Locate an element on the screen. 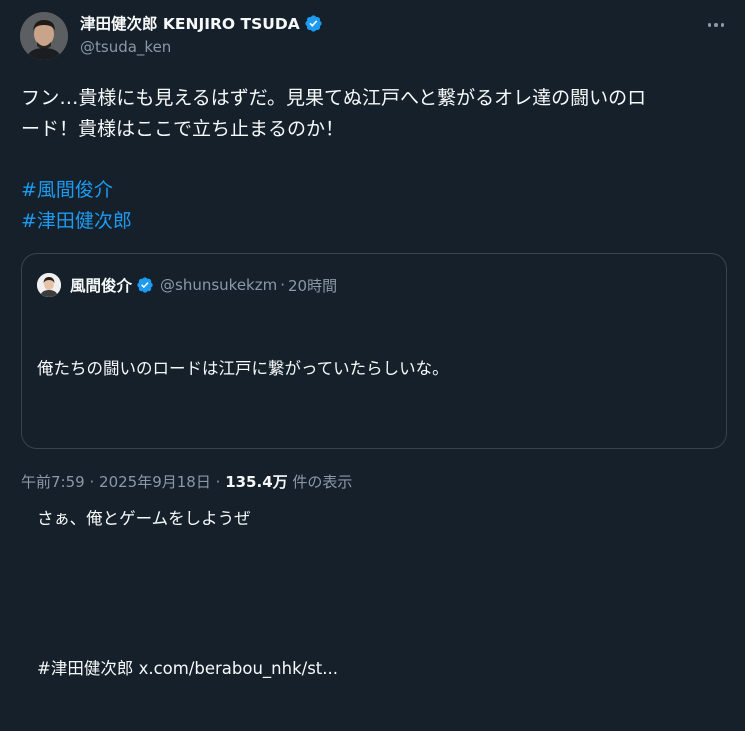  more-options-icon is located at coordinates (716, 25).